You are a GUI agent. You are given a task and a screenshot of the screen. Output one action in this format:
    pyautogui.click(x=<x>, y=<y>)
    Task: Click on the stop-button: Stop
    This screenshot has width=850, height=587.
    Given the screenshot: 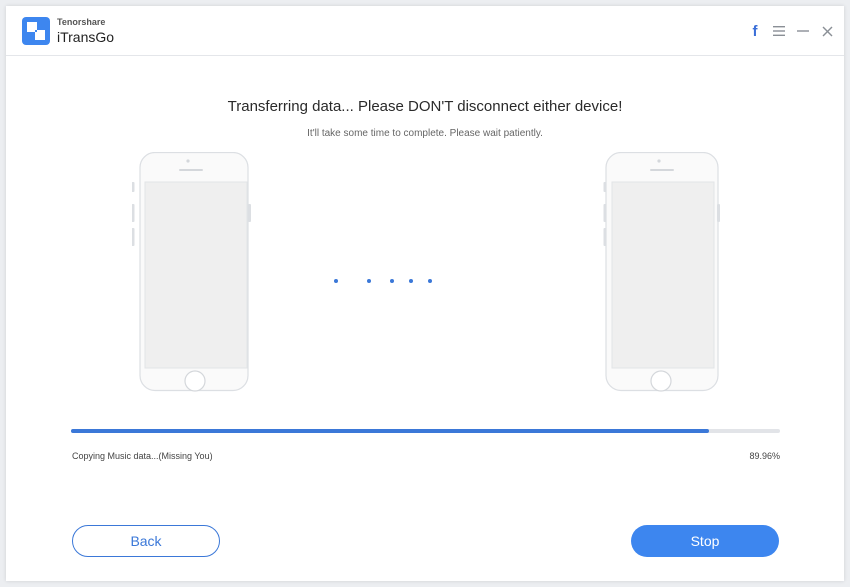 What is the action you would take?
    pyautogui.click(x=705, y=541)
    